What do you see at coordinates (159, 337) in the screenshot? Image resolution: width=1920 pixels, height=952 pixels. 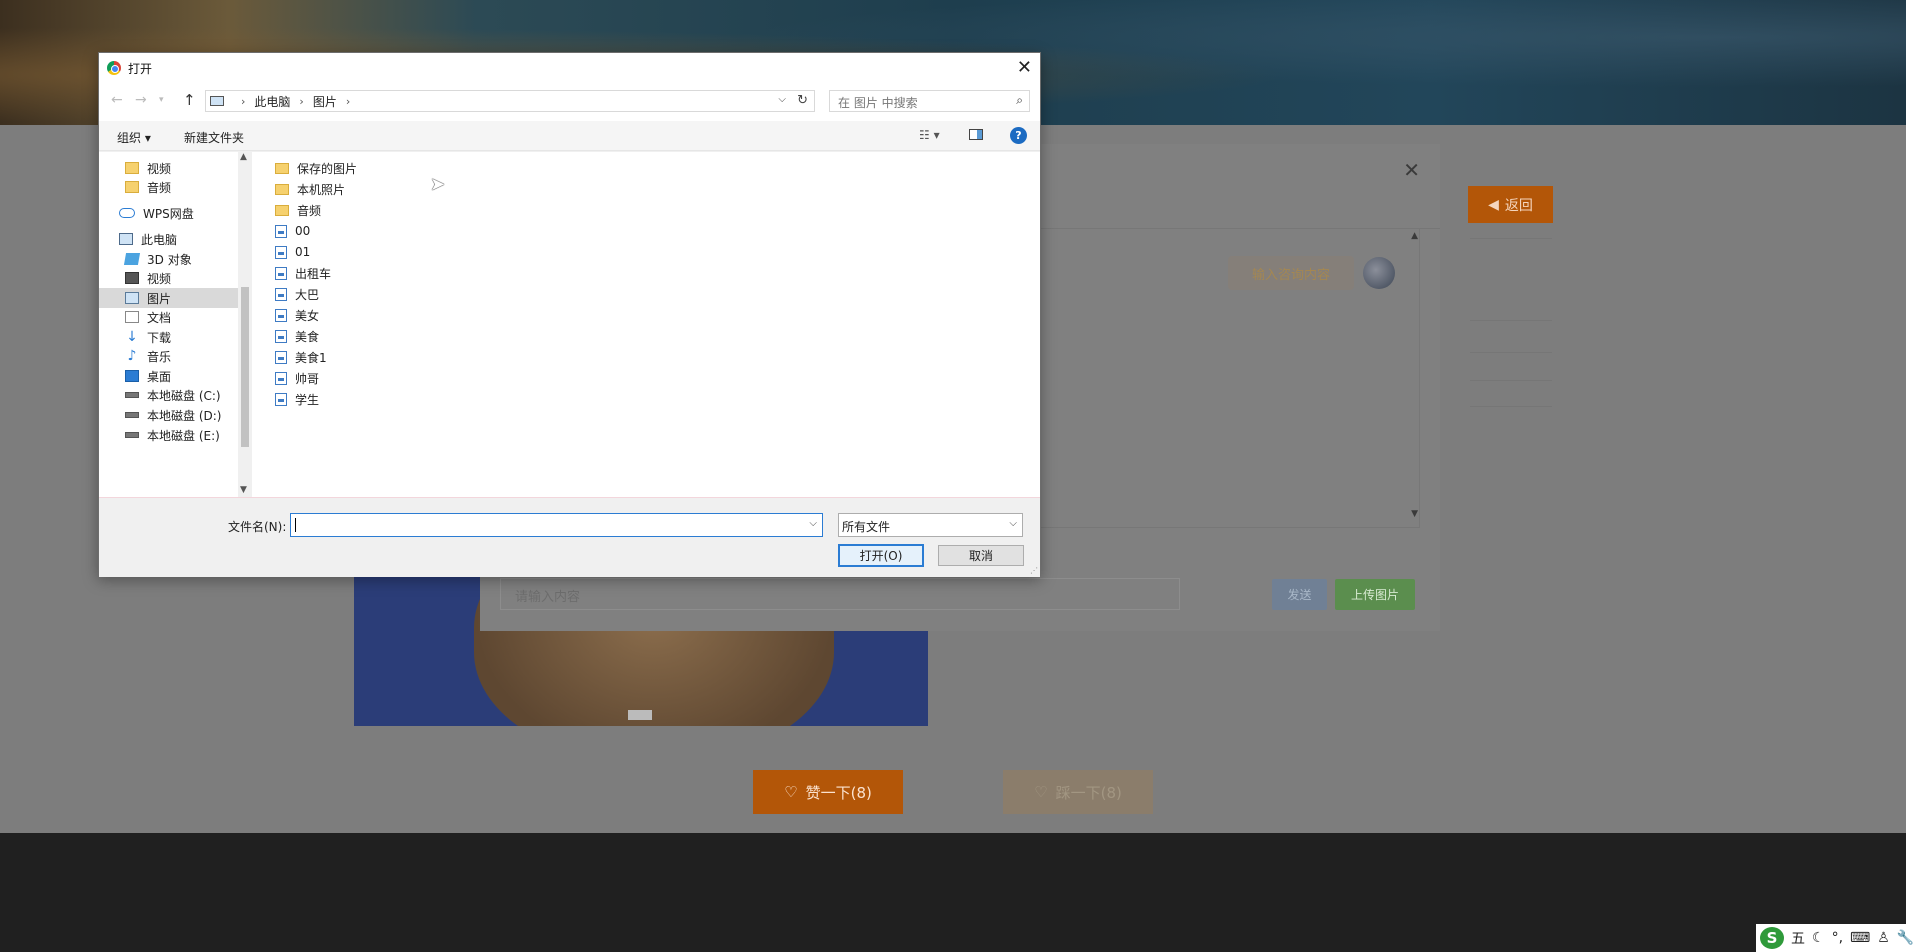 I see `nav-item-label: 下载` at bounding box center [159, 337].